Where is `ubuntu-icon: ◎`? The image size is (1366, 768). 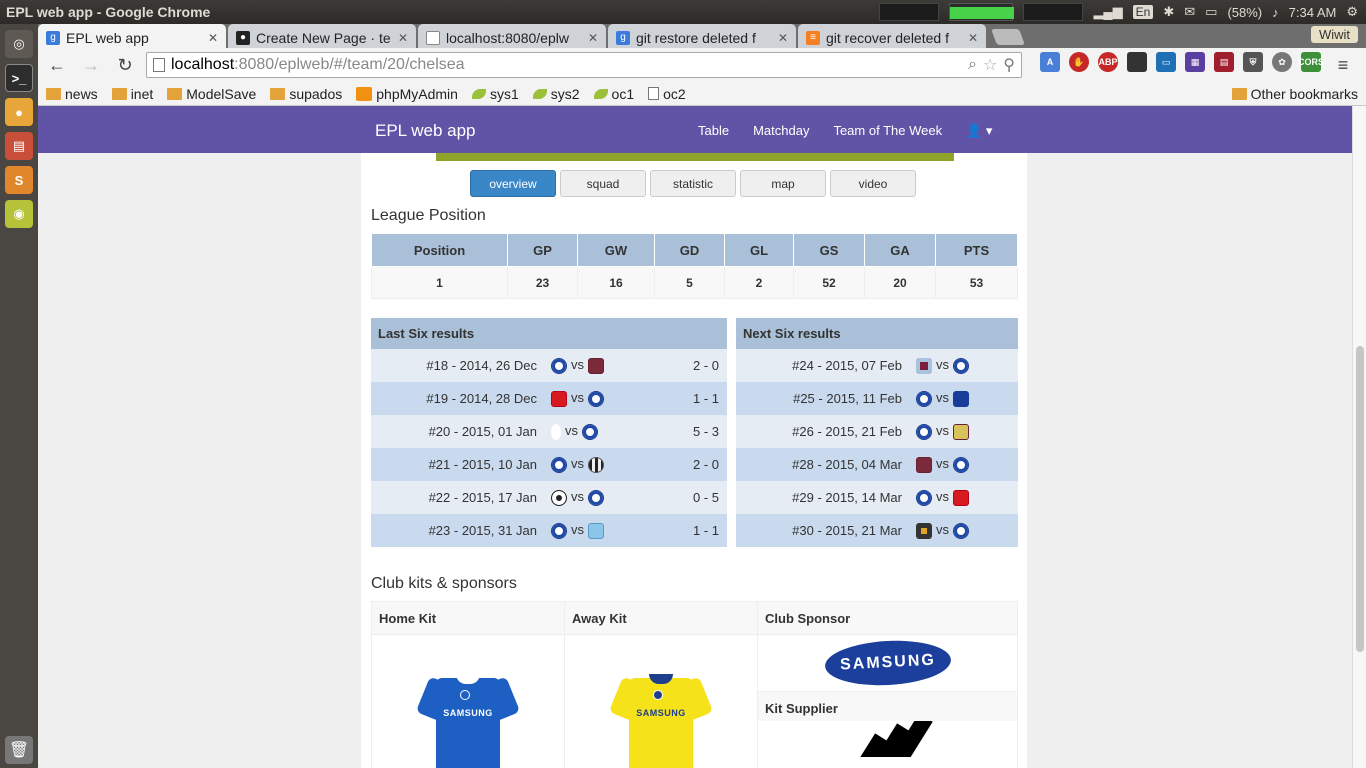 ubuntu-icon: ◎ is located at coordinates (19, 44).